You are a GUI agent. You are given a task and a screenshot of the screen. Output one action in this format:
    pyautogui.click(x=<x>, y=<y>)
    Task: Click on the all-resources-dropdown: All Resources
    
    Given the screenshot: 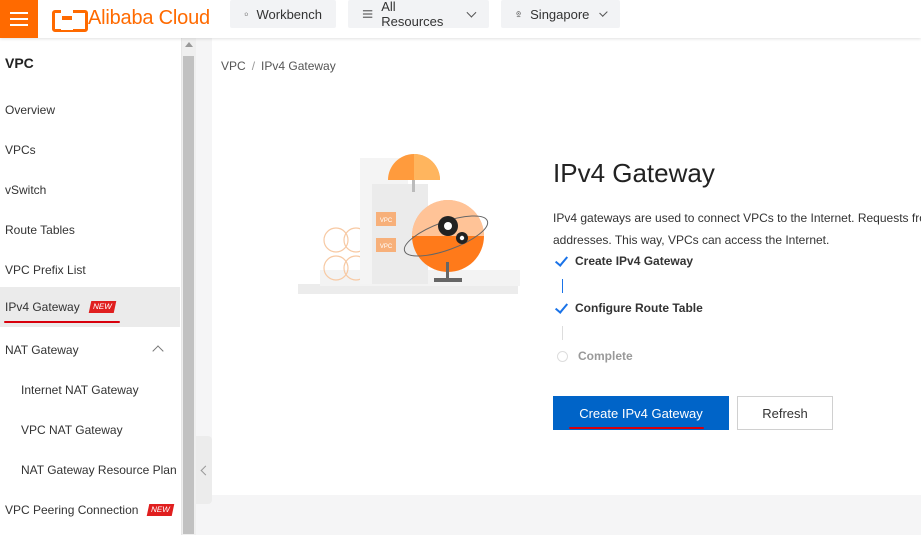 What is the action you would take?
    pyautogui.click(x=418, y=14)
    